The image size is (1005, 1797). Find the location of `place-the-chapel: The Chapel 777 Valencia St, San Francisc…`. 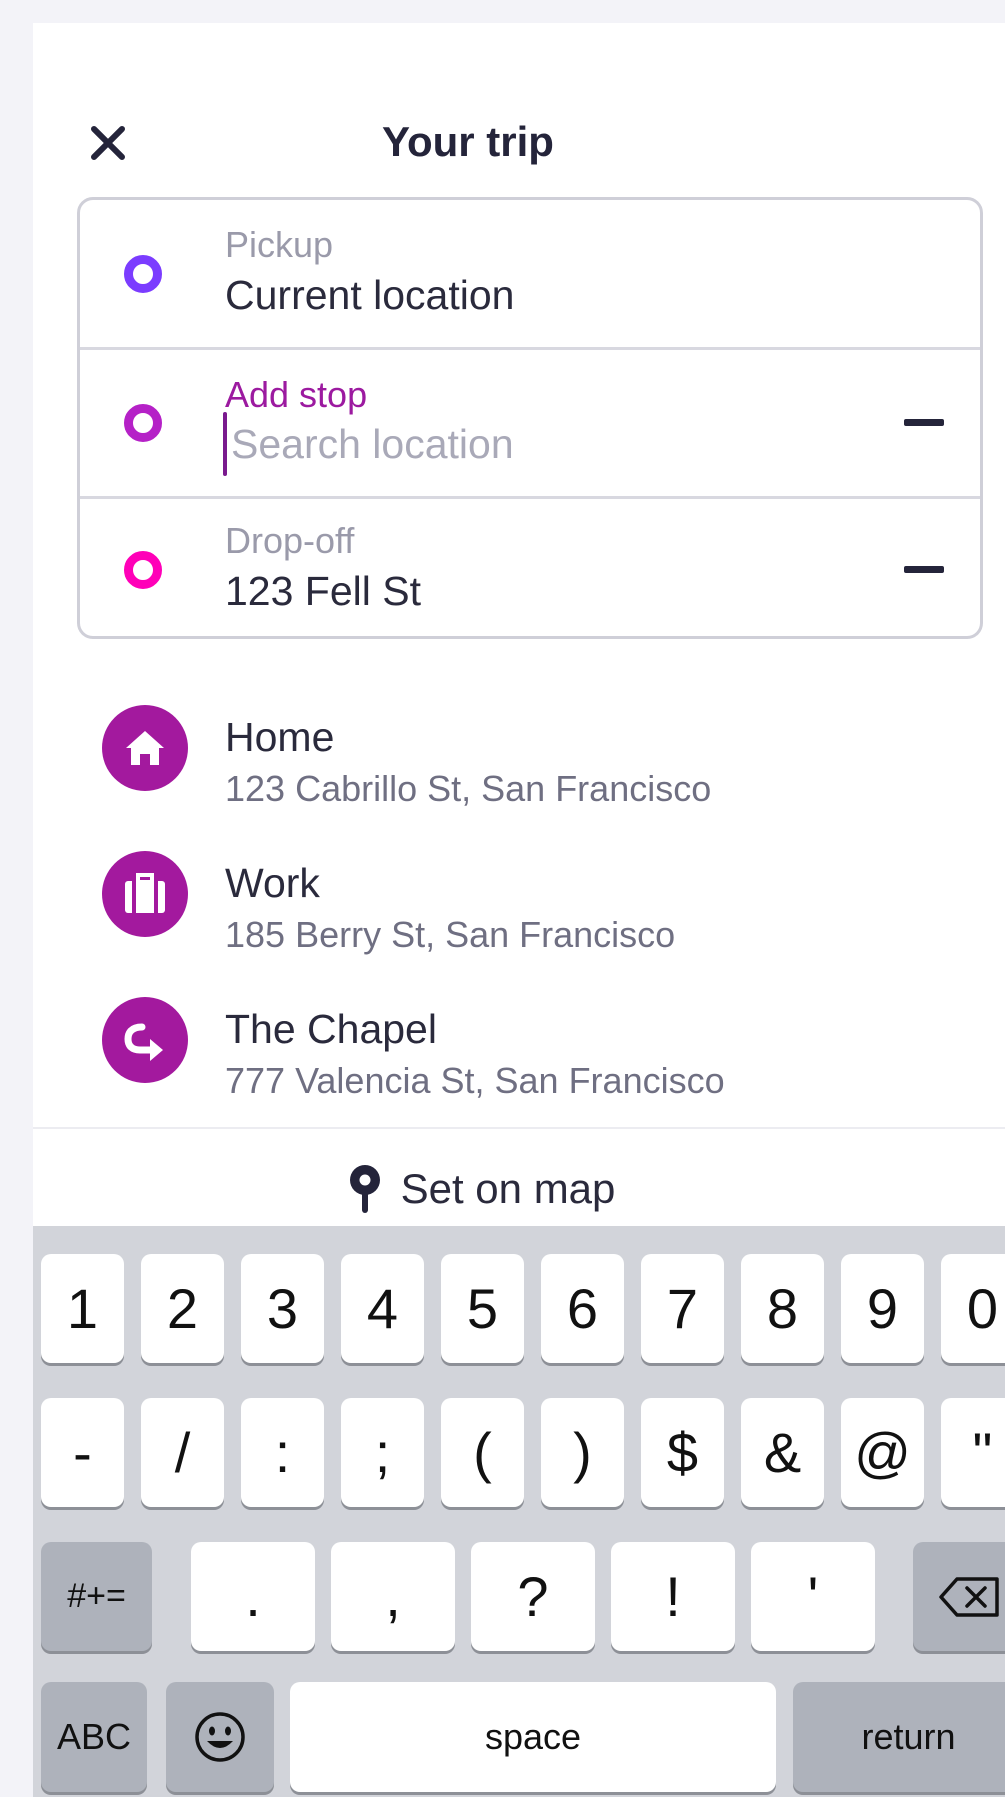

place-the-chapel: The Chapel 777 Valencia St, San Francisc… is located at coordinates (519, 1040).